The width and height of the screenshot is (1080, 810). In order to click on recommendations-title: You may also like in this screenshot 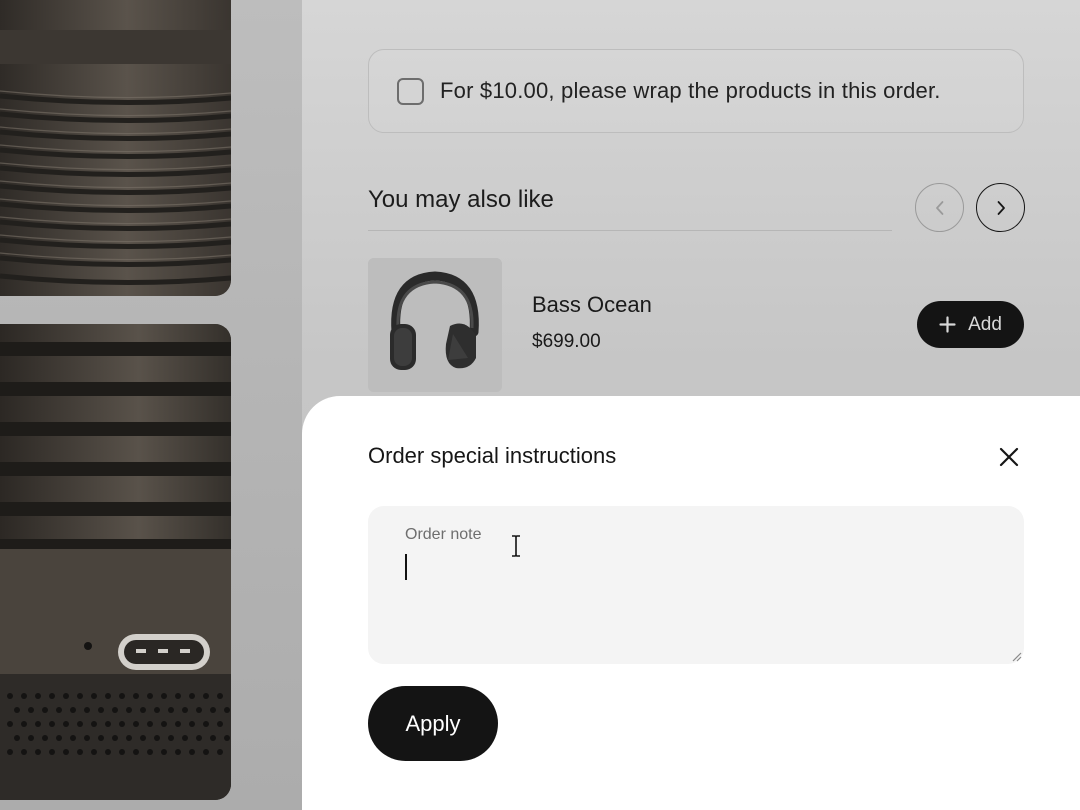, I will do `click(461, 199)`.